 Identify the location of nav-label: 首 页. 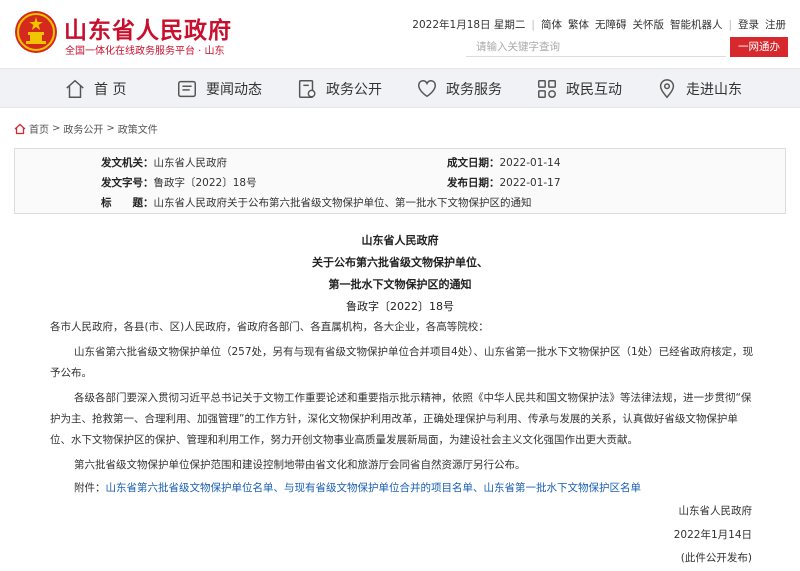
(110, 90).